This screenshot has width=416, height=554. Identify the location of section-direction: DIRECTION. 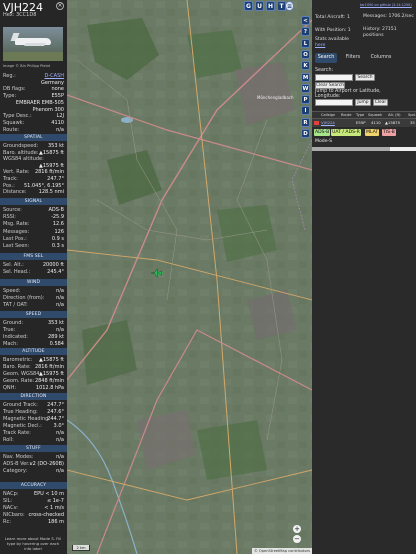
(33, 396).